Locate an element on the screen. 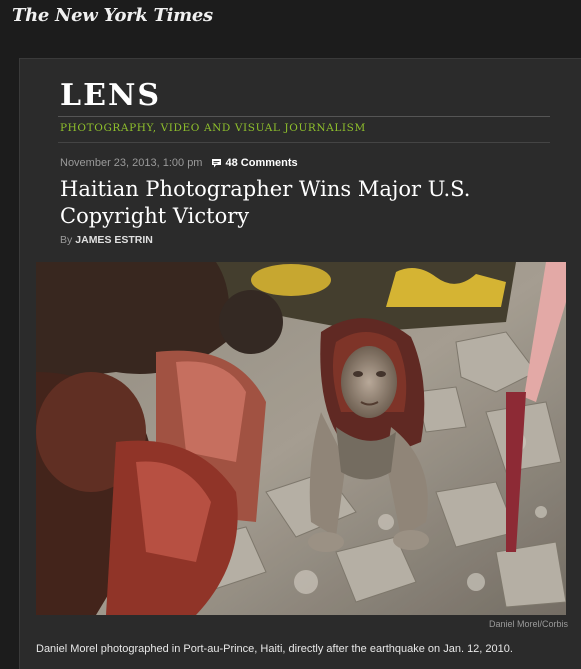 This screenshot has height=669, width=581. blog-title: LENS is located at coordinates (110, 96).